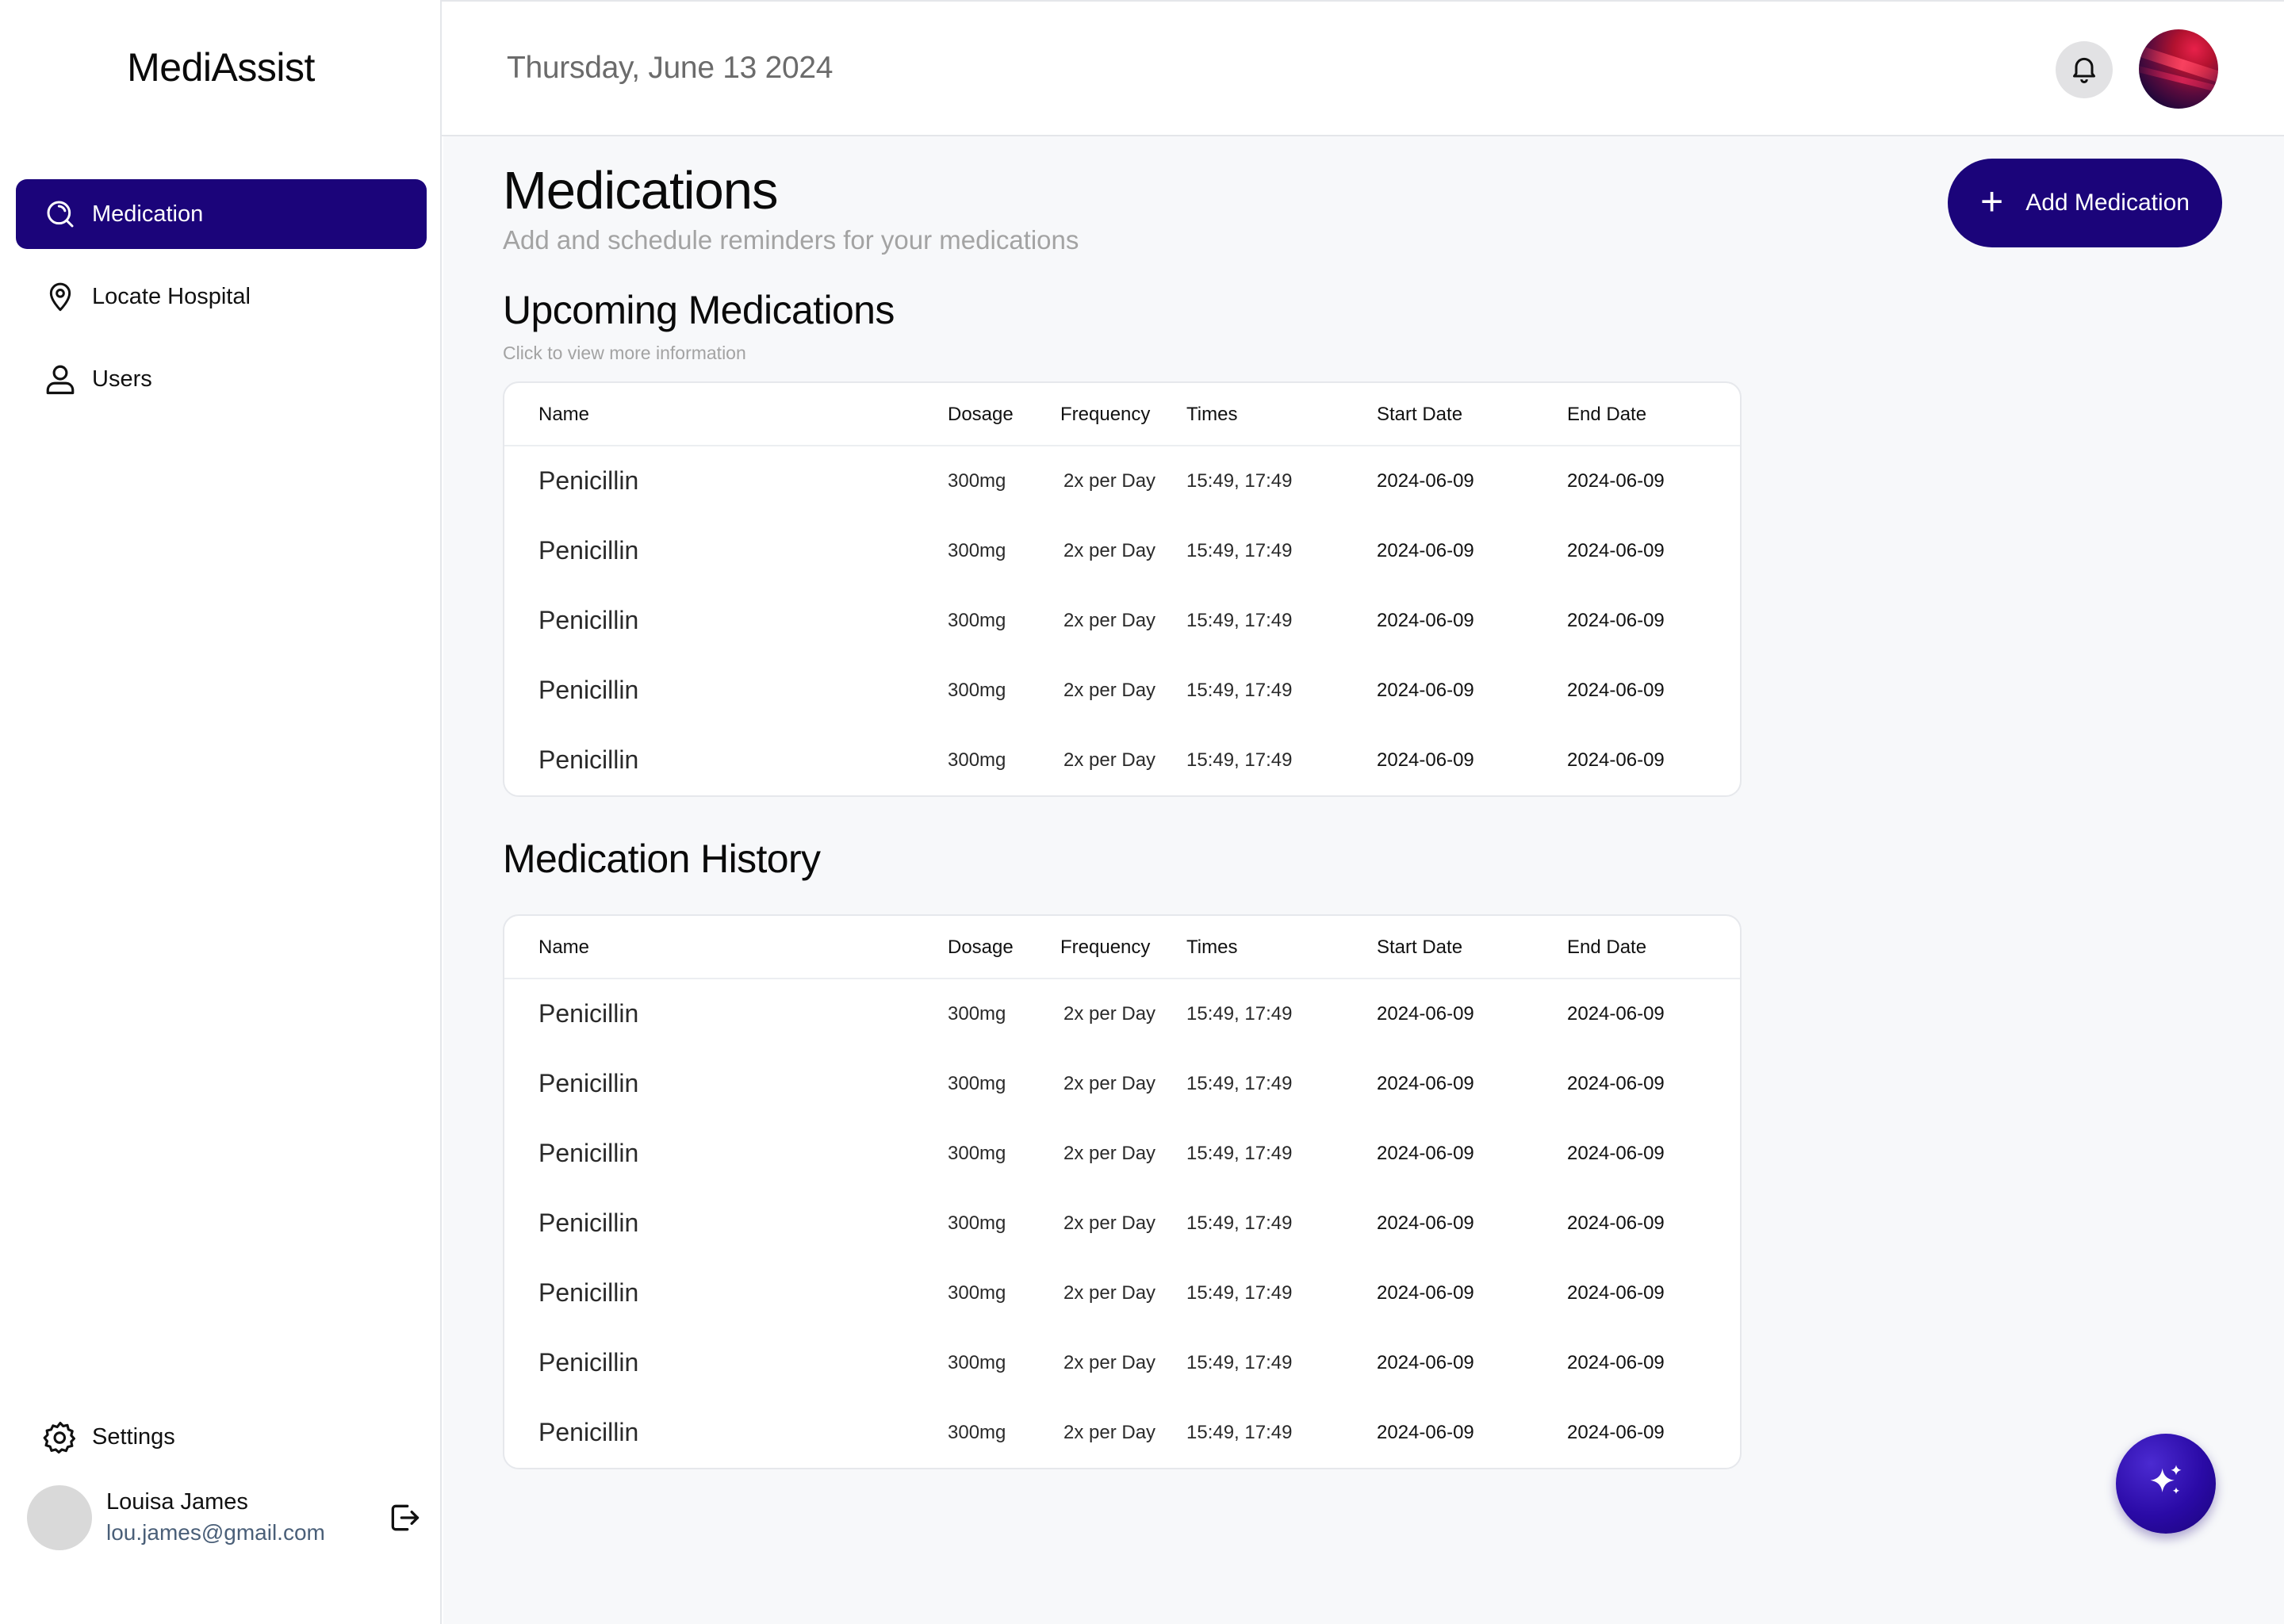 This screenshot has height=1624, width=2284. I want to click on sidebar-item-users: Users, so click(221, 379).